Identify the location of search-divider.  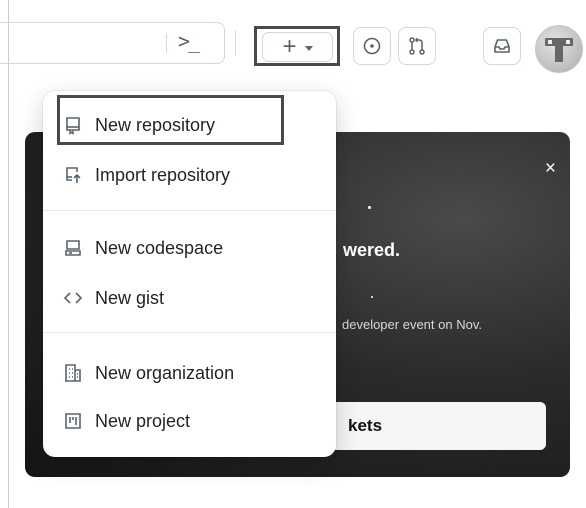
(166, 43).